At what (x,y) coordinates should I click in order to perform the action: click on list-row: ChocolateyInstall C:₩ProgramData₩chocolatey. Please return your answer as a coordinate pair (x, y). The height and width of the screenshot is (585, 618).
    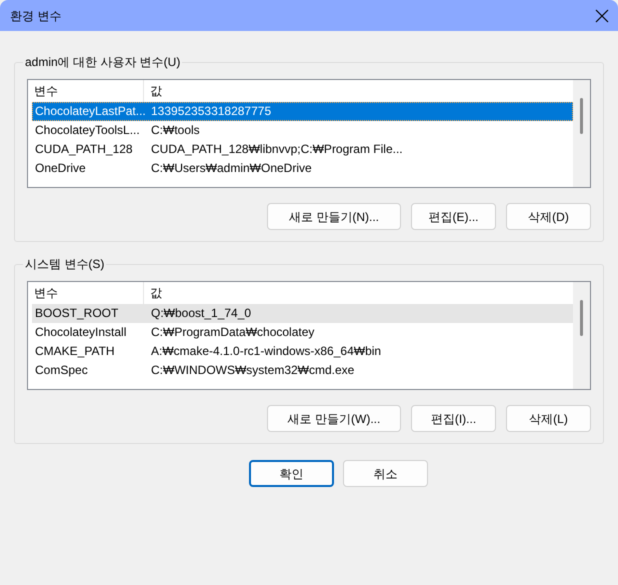
    Looking at the image, I should click on (302, 332).